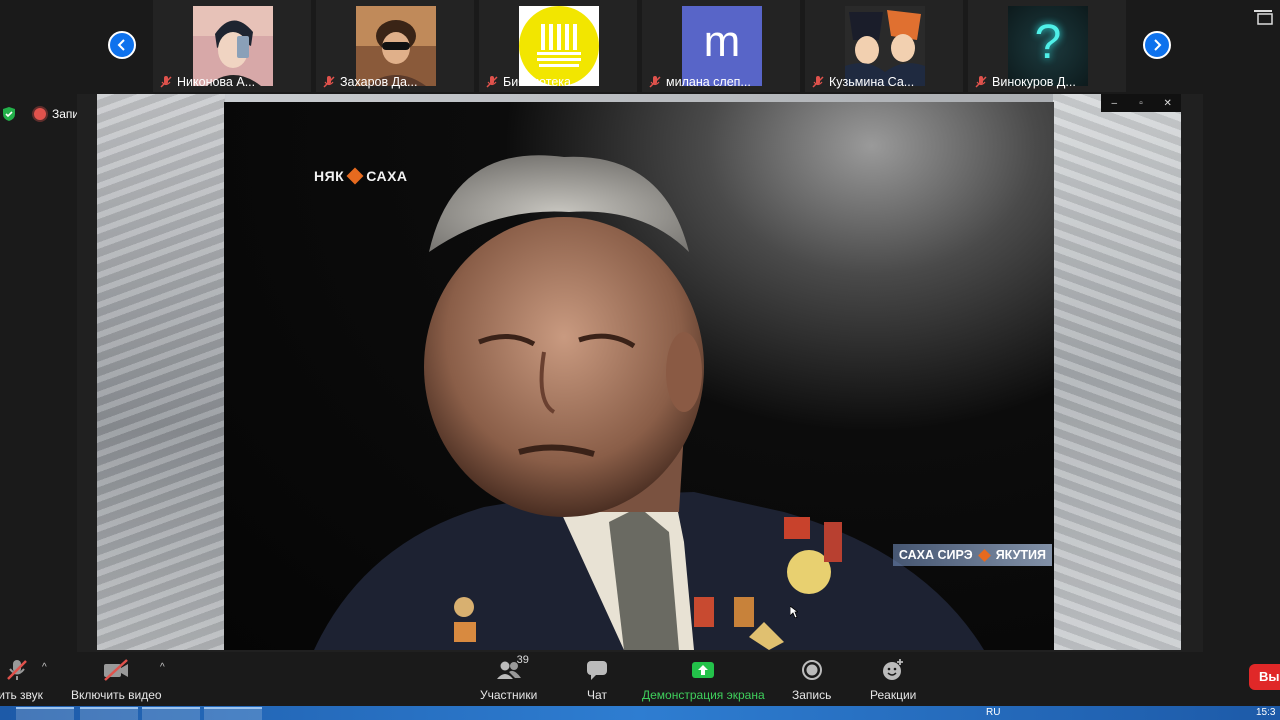 The width and height of the screenshot is (1280, 720). I want to click on lower-logo-left: САХА СИРЭ, so click(935, 555).